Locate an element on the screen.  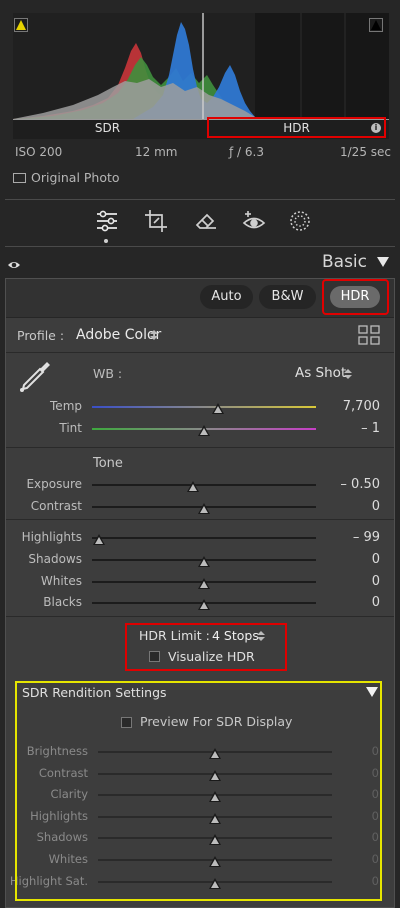
hdr-limit-highlight is located at coordinates (206, 647).